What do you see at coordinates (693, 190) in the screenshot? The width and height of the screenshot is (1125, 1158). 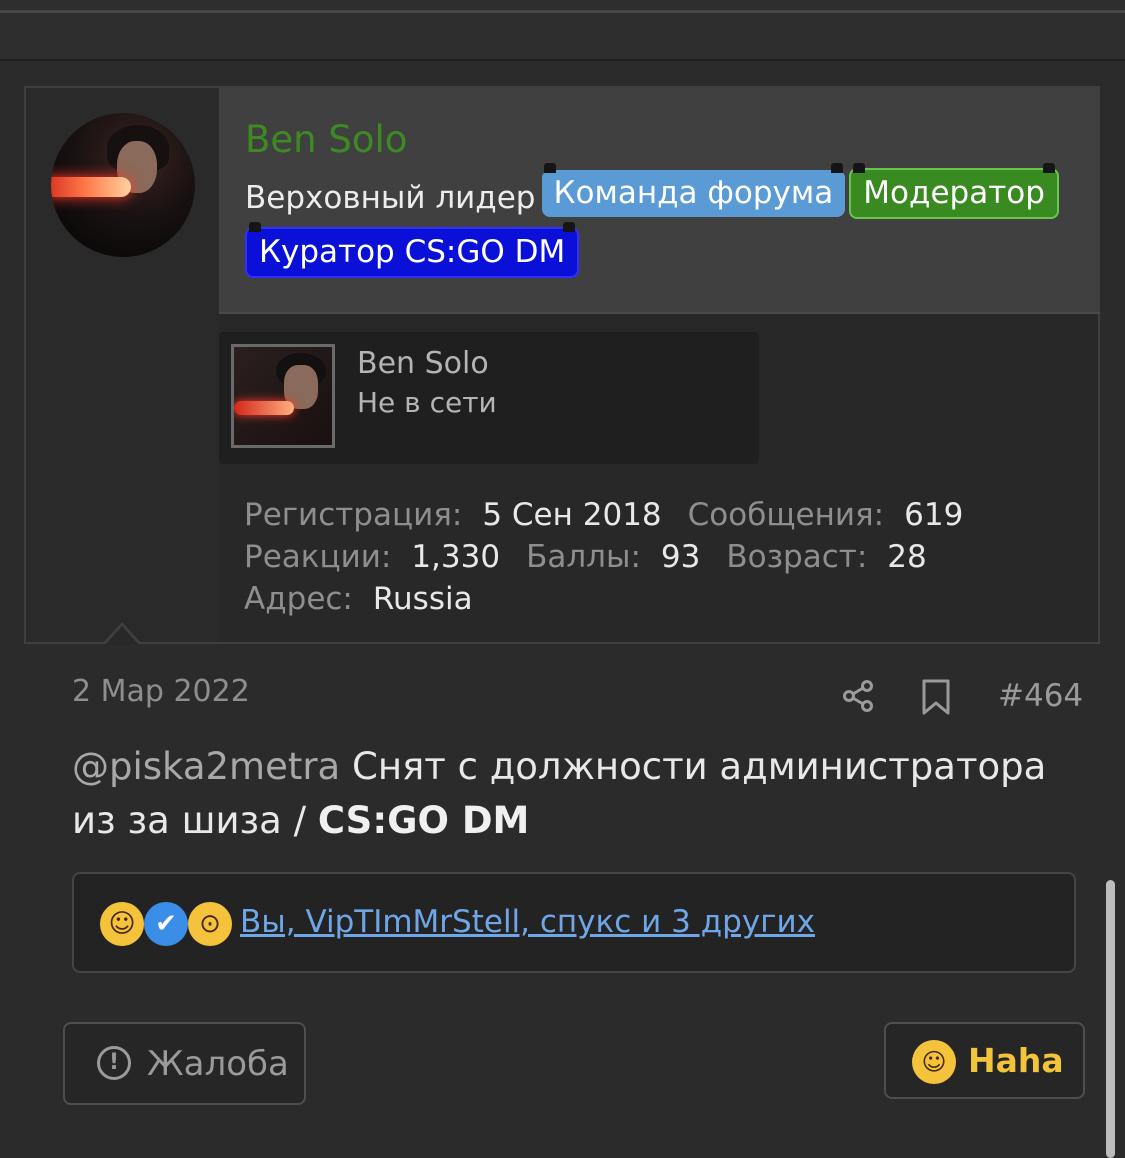 I see `badge-forum-team: Команда форума` at bounding box center [693, 190].